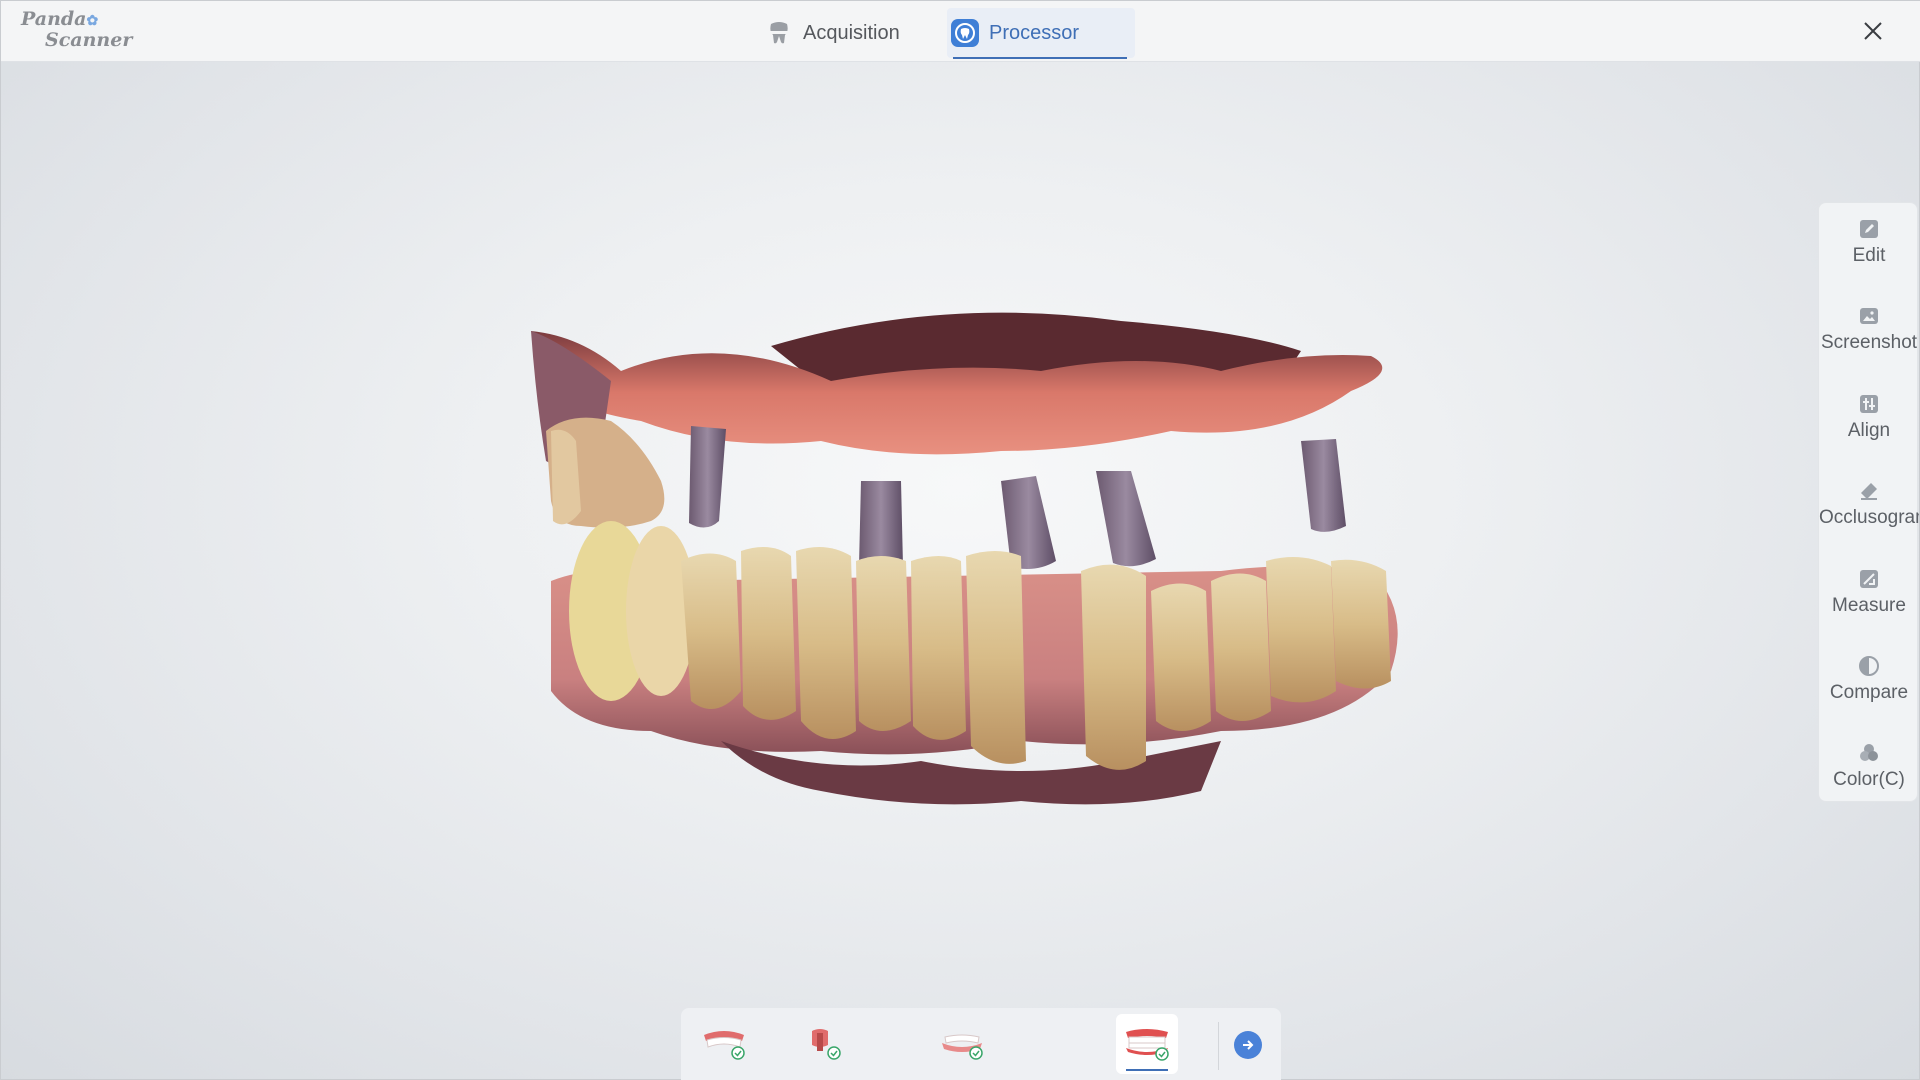 The height and width of the screenshot is (1080, 1920). Describe the element at coordinates (1040, 58) in the screenshot. I see `active-tab-indicator` at that location.